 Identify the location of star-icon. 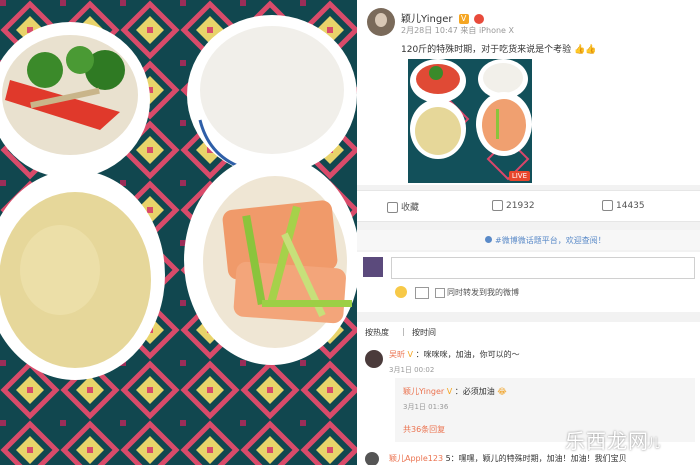
(392, 207).